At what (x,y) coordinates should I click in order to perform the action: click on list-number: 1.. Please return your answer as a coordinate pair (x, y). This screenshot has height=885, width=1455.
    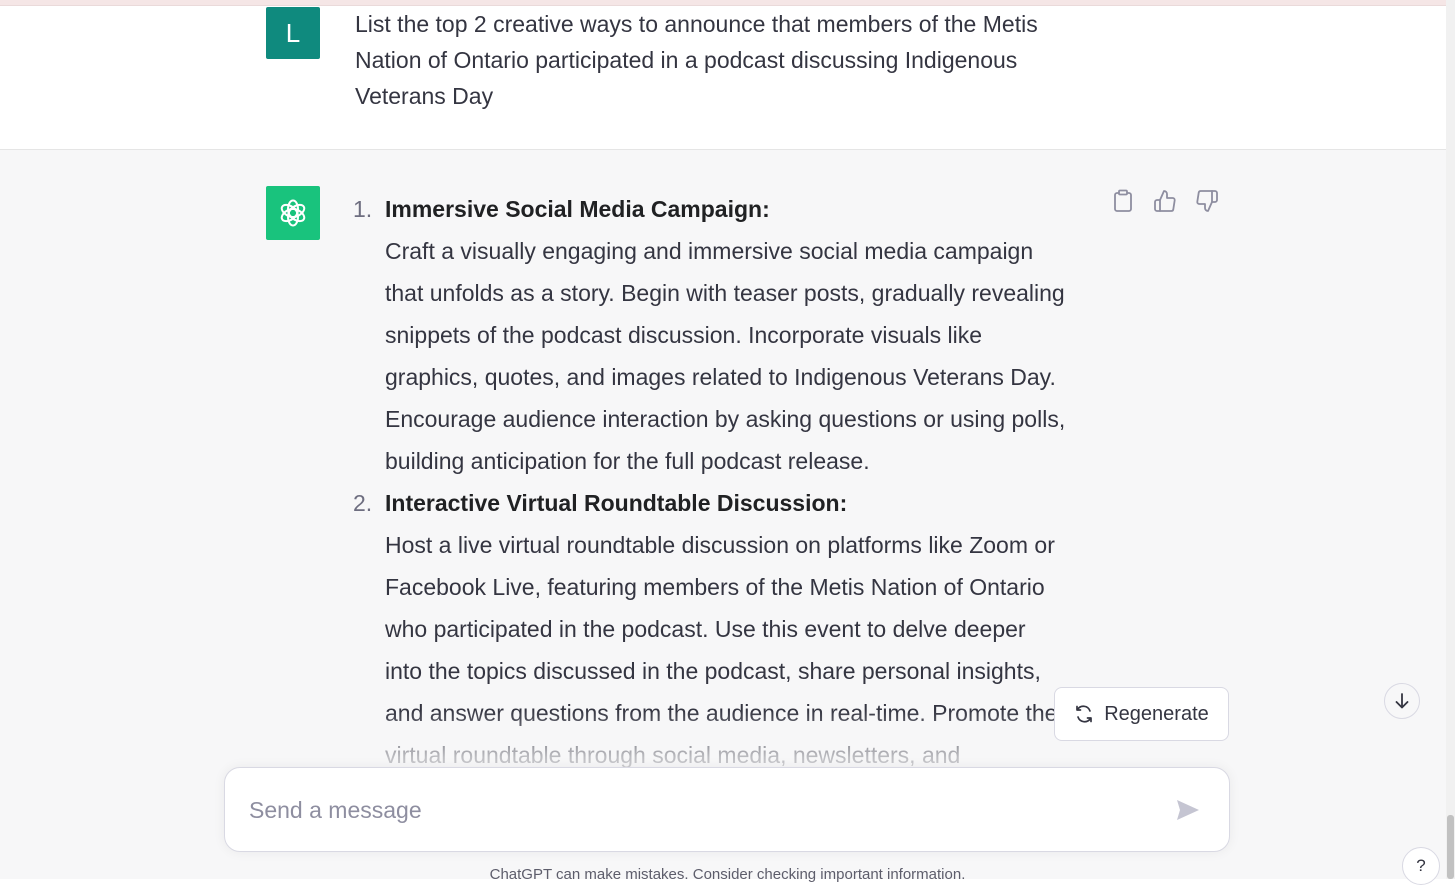
    Looking at the image, I should click on (363, 209).